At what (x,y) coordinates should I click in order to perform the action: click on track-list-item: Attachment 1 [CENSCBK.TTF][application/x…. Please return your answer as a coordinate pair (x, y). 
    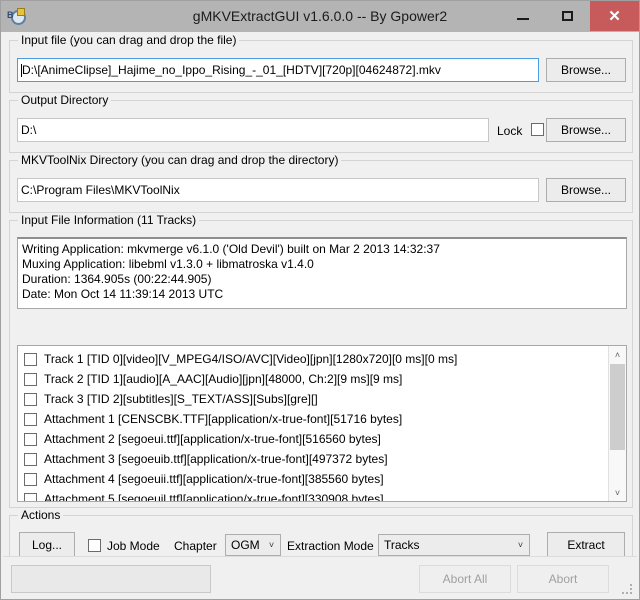
    Looking at the image, I should click on (313, 419).